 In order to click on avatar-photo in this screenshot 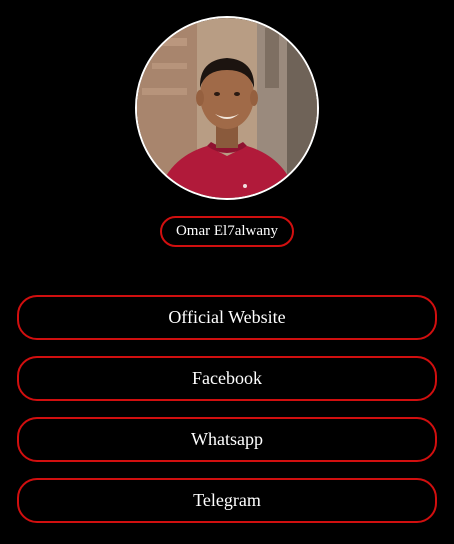, I will do `click(227, 108)`.